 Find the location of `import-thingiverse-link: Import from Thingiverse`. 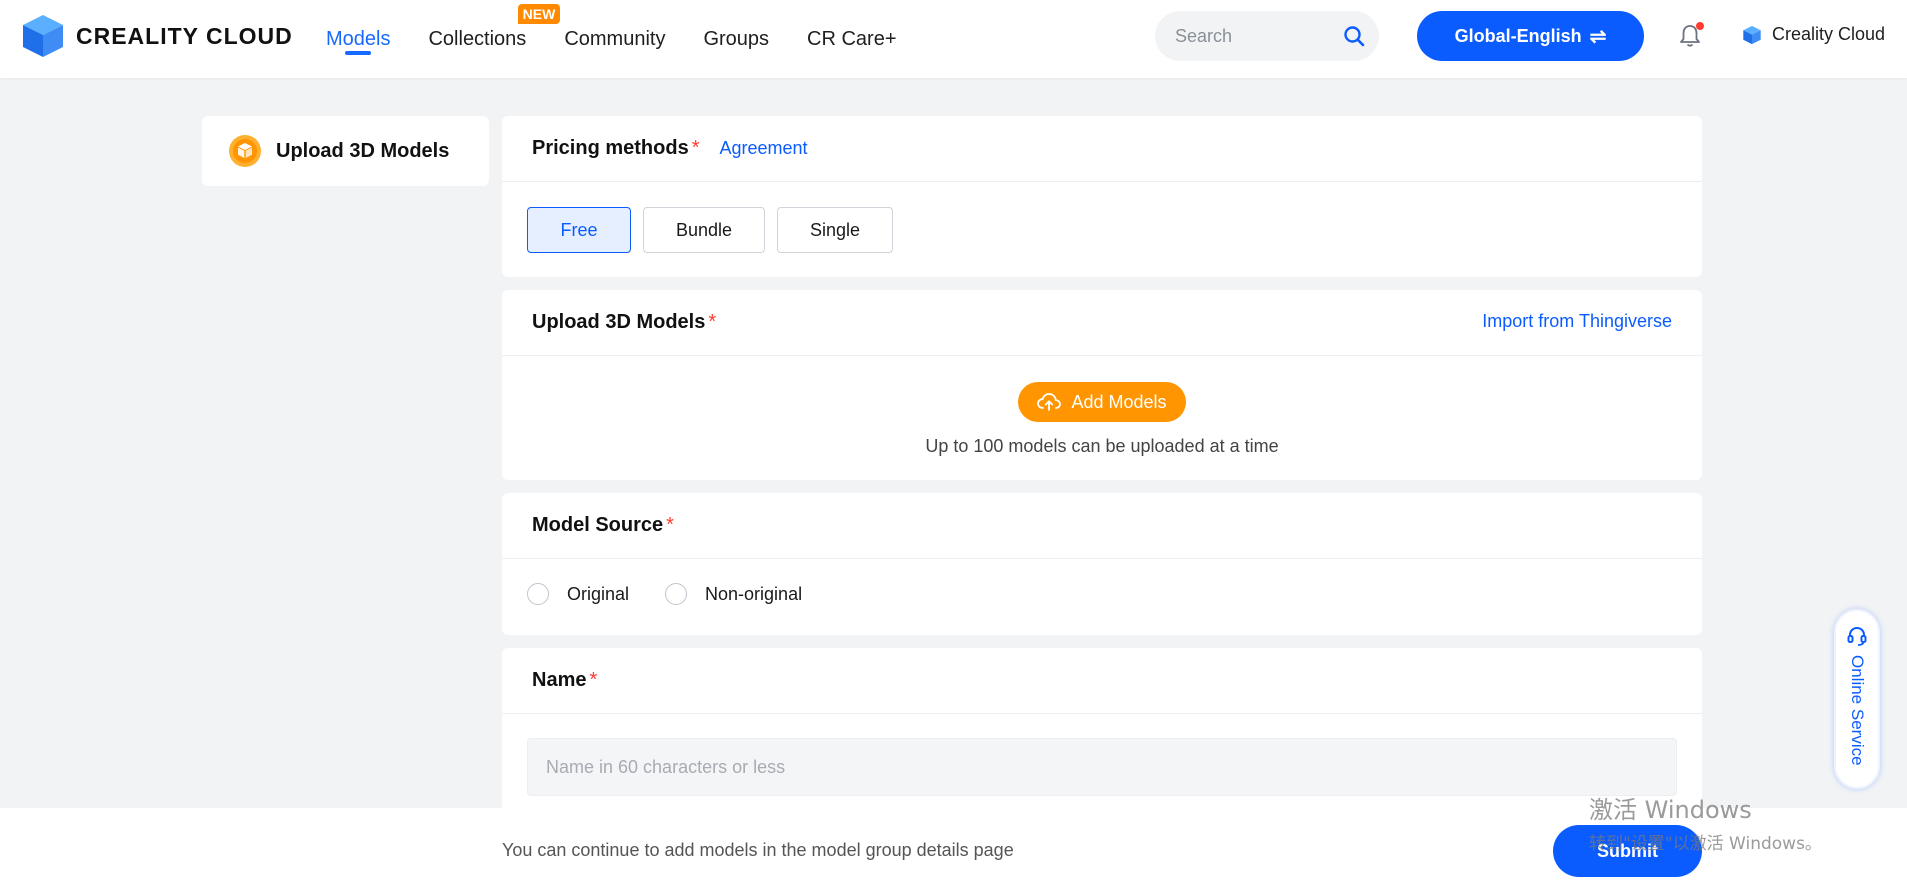

import-thingiverse-link: Import from Thingiverse is located at coordinates (1577, 321).